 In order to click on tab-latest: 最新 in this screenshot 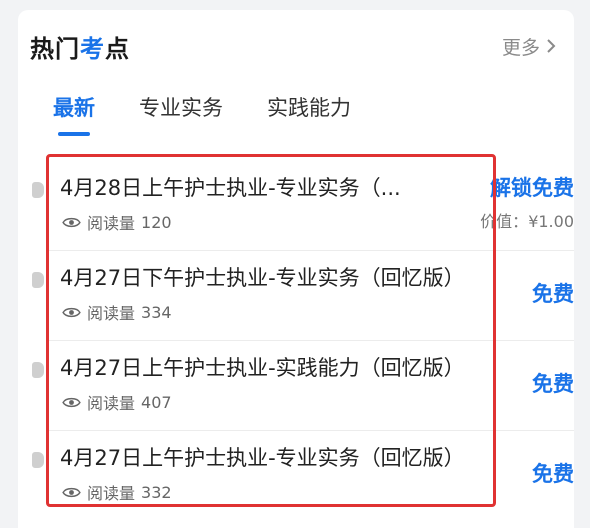, I will do `click(74, 114)`.